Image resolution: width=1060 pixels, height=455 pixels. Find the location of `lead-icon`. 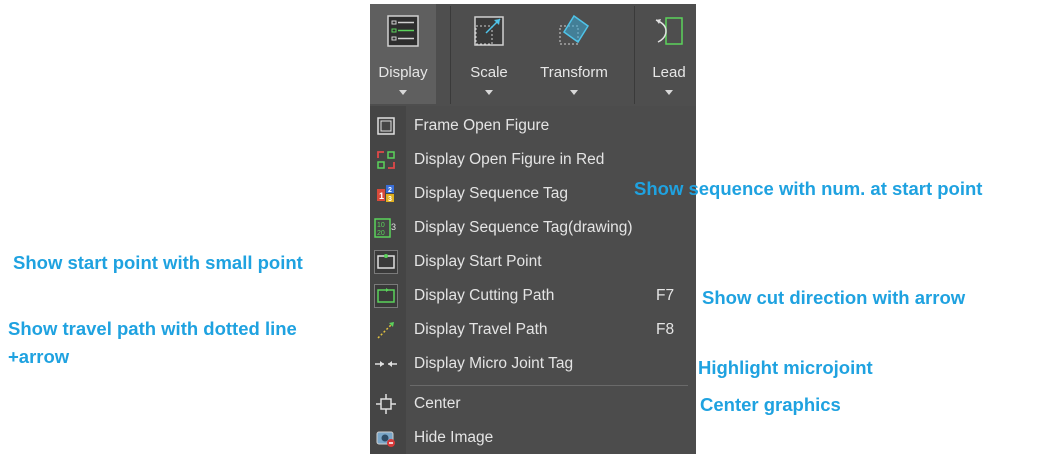

lead-icon is located at coordinates (669, 33).